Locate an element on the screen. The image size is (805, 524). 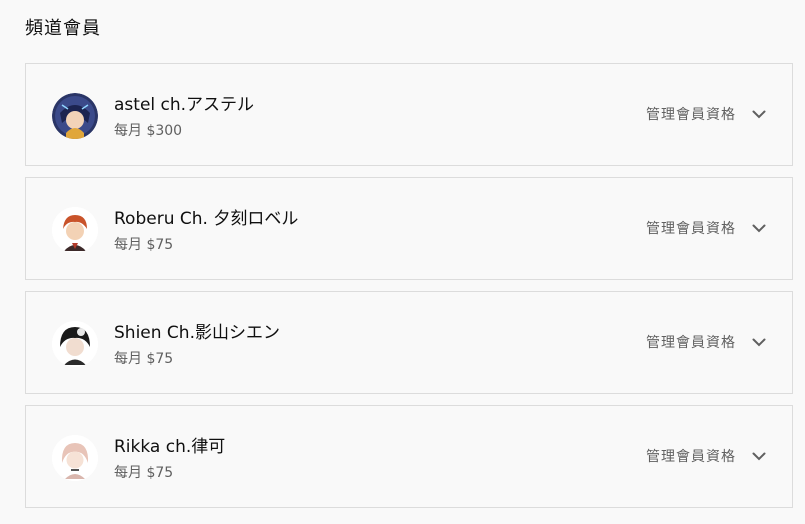
channel-name: astel ch.アステル is located at coordinates (184, 102).